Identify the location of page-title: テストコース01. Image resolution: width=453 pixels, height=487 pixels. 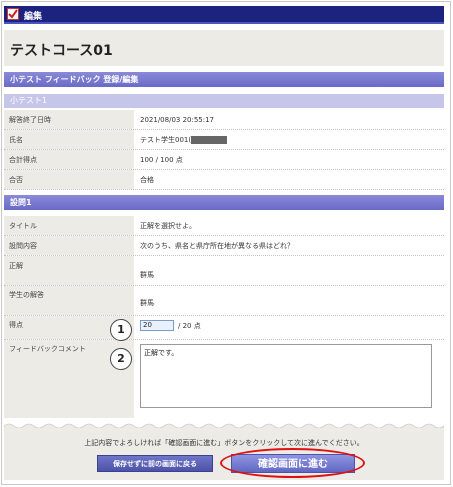
(61, 51).